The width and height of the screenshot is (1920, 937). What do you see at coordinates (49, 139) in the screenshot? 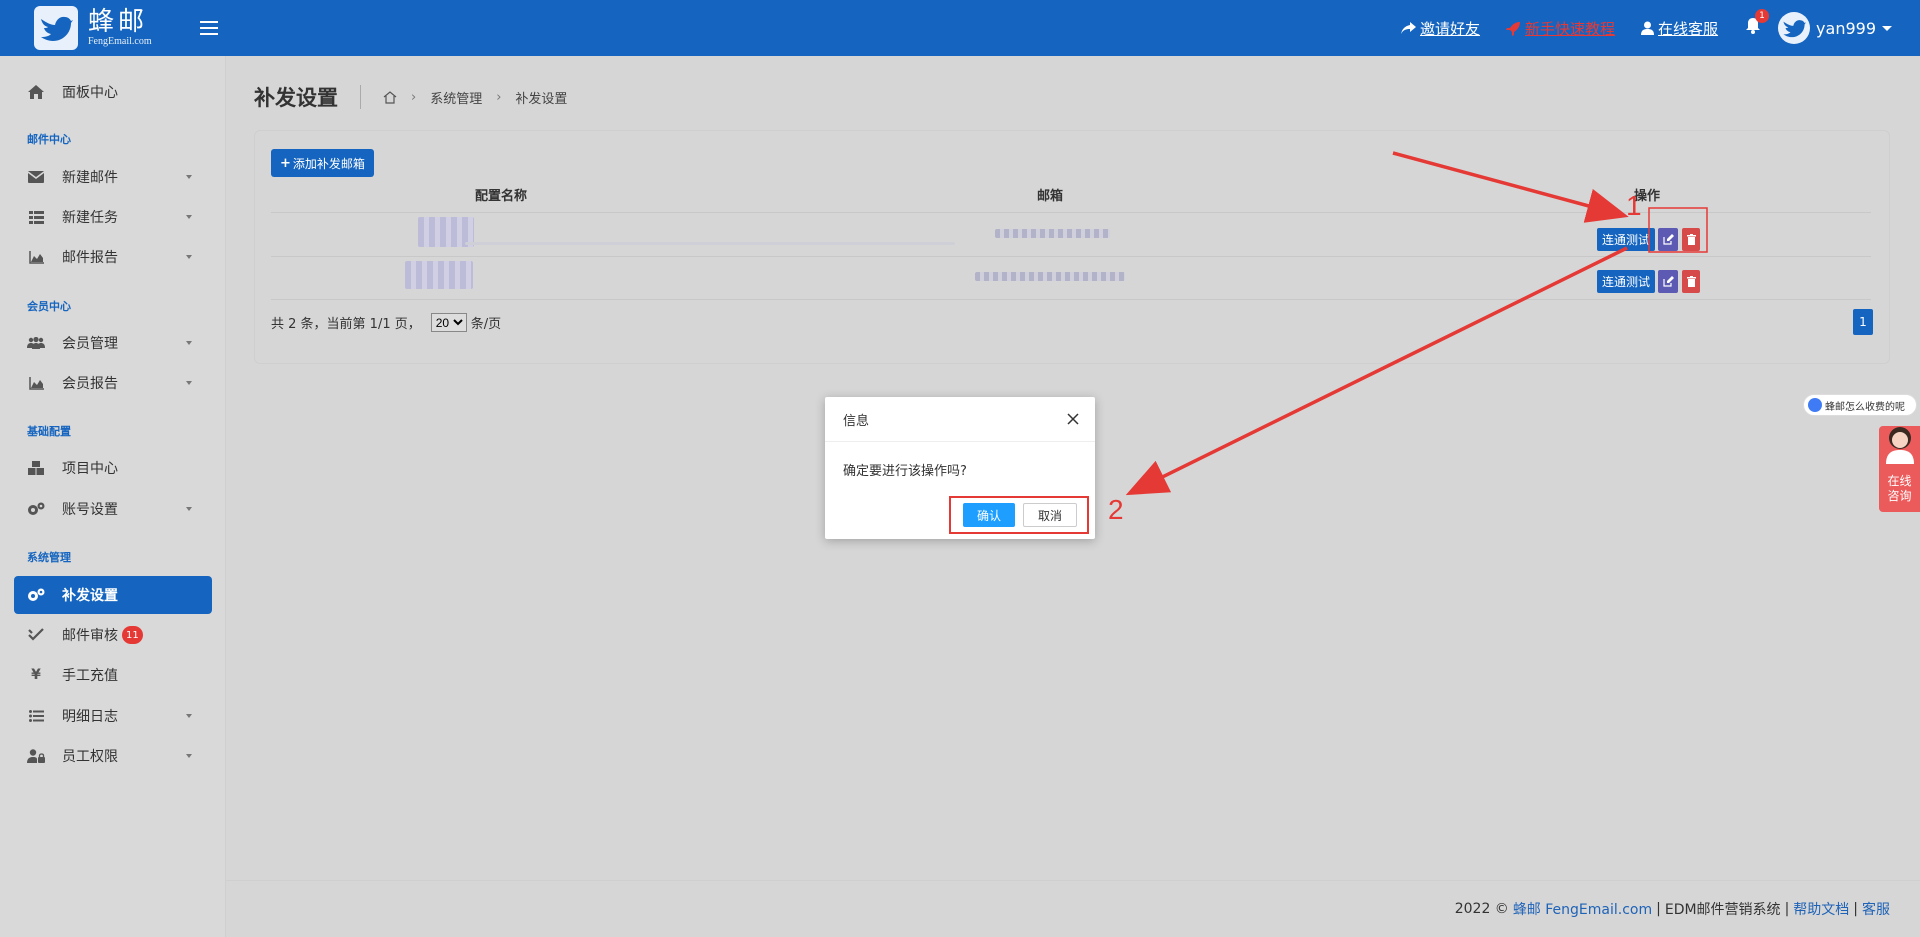
I see `sidebar-section-mail: 邮件中心` at bounding box center [49, 139].